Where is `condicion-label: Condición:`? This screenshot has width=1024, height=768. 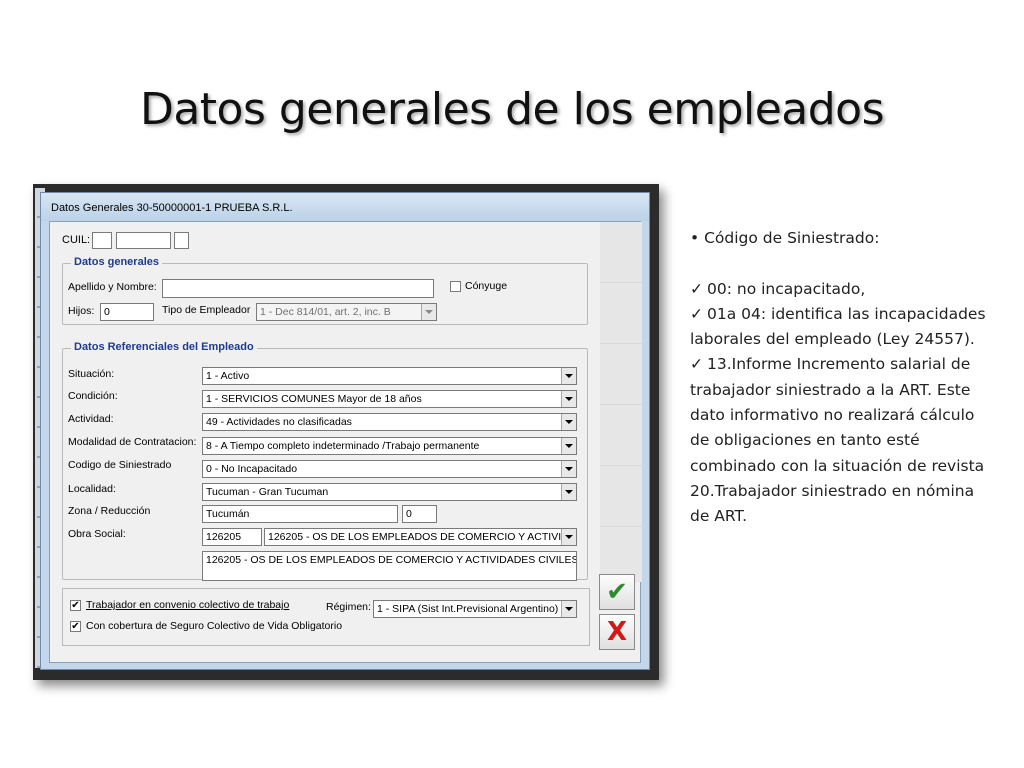 condicion-label: Condición: is located at coordinates (93, 396).